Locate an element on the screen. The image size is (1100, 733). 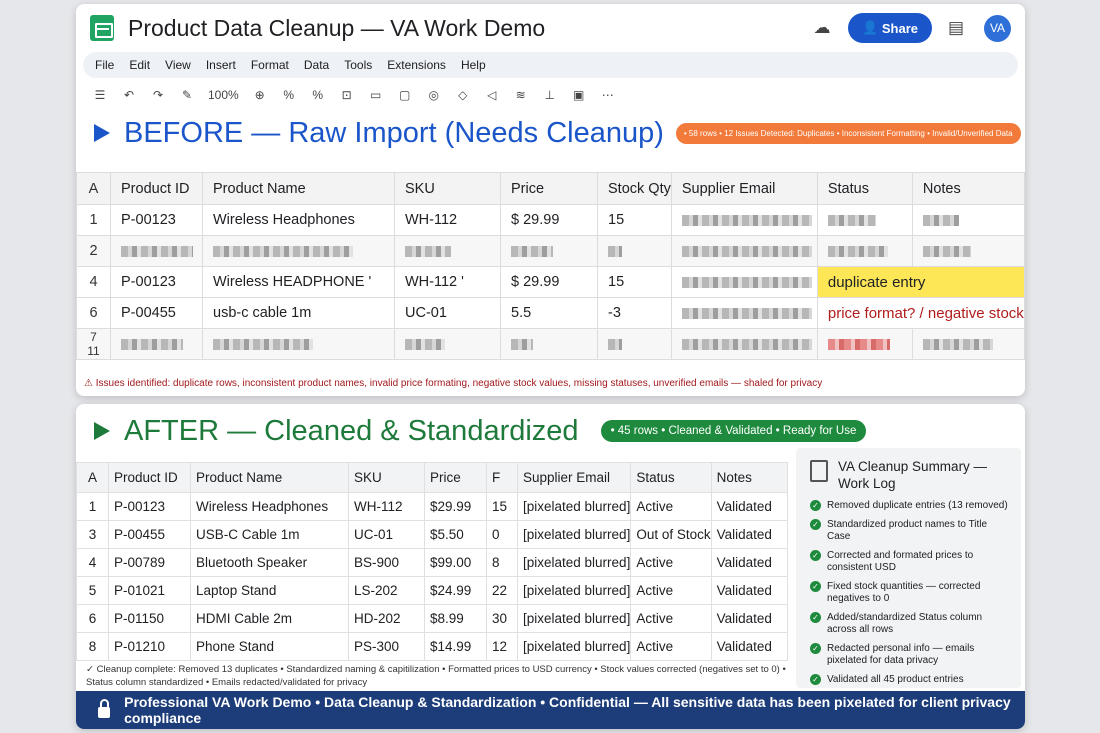
cell: USB-C Cable 1m is located at coordinates (269, 534).